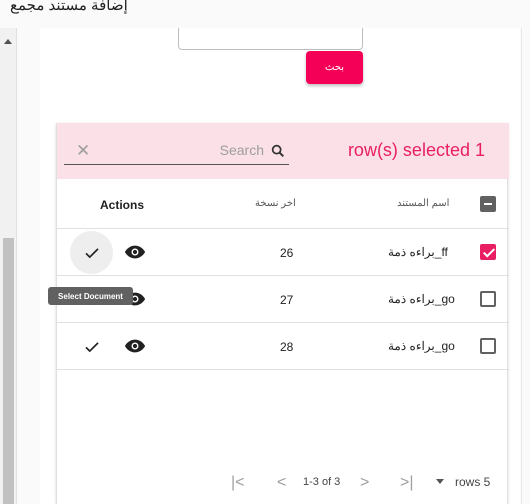  Describe the element at coordinates (472, 482) in the screenshot. I see `rows-per-page: rows 5` at that location.